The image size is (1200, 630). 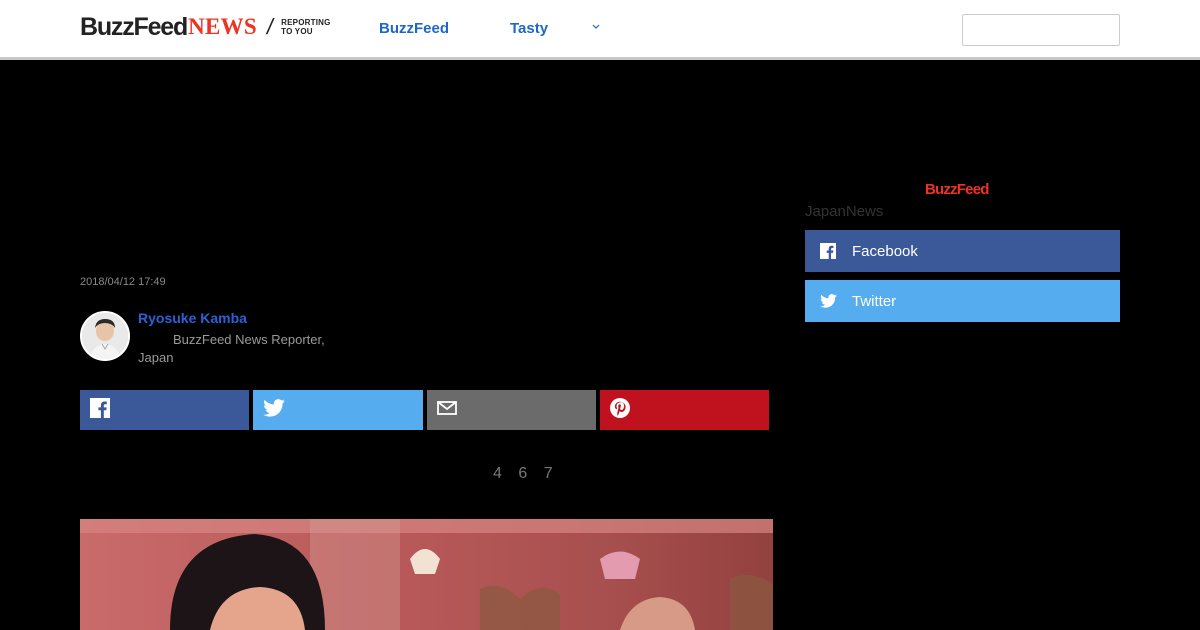 What do you see at coordinates (231, 348) in the screenshot?
I see `author-role: BuzzFeed News Reporter, Japan` at bounding box center [231, 348].